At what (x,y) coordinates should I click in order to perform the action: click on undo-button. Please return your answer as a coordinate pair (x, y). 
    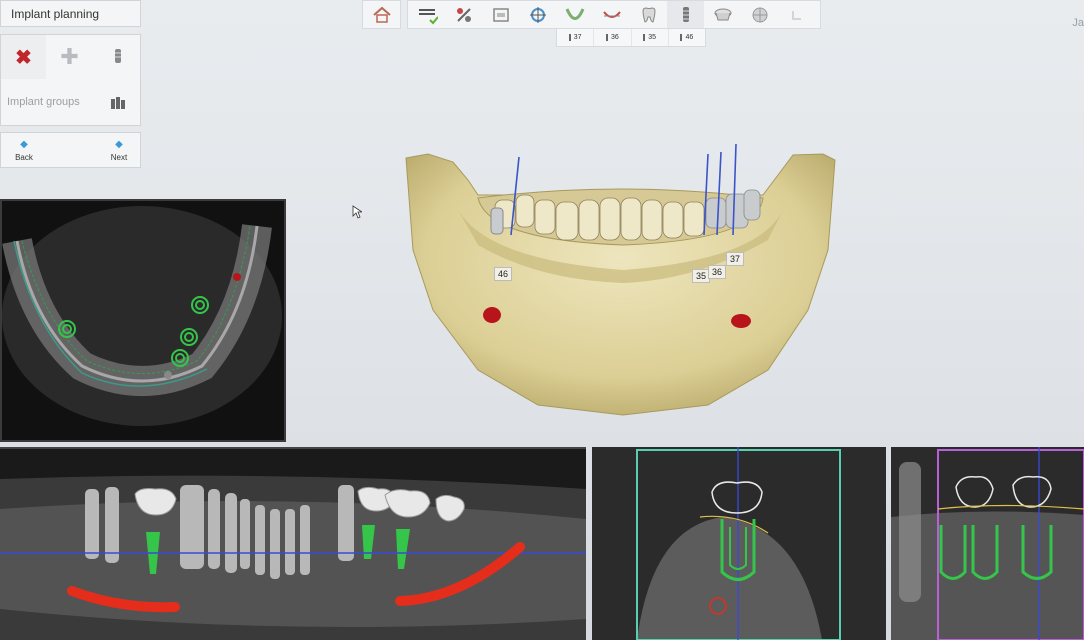
    Looking at the image, I should click on (796, 14).